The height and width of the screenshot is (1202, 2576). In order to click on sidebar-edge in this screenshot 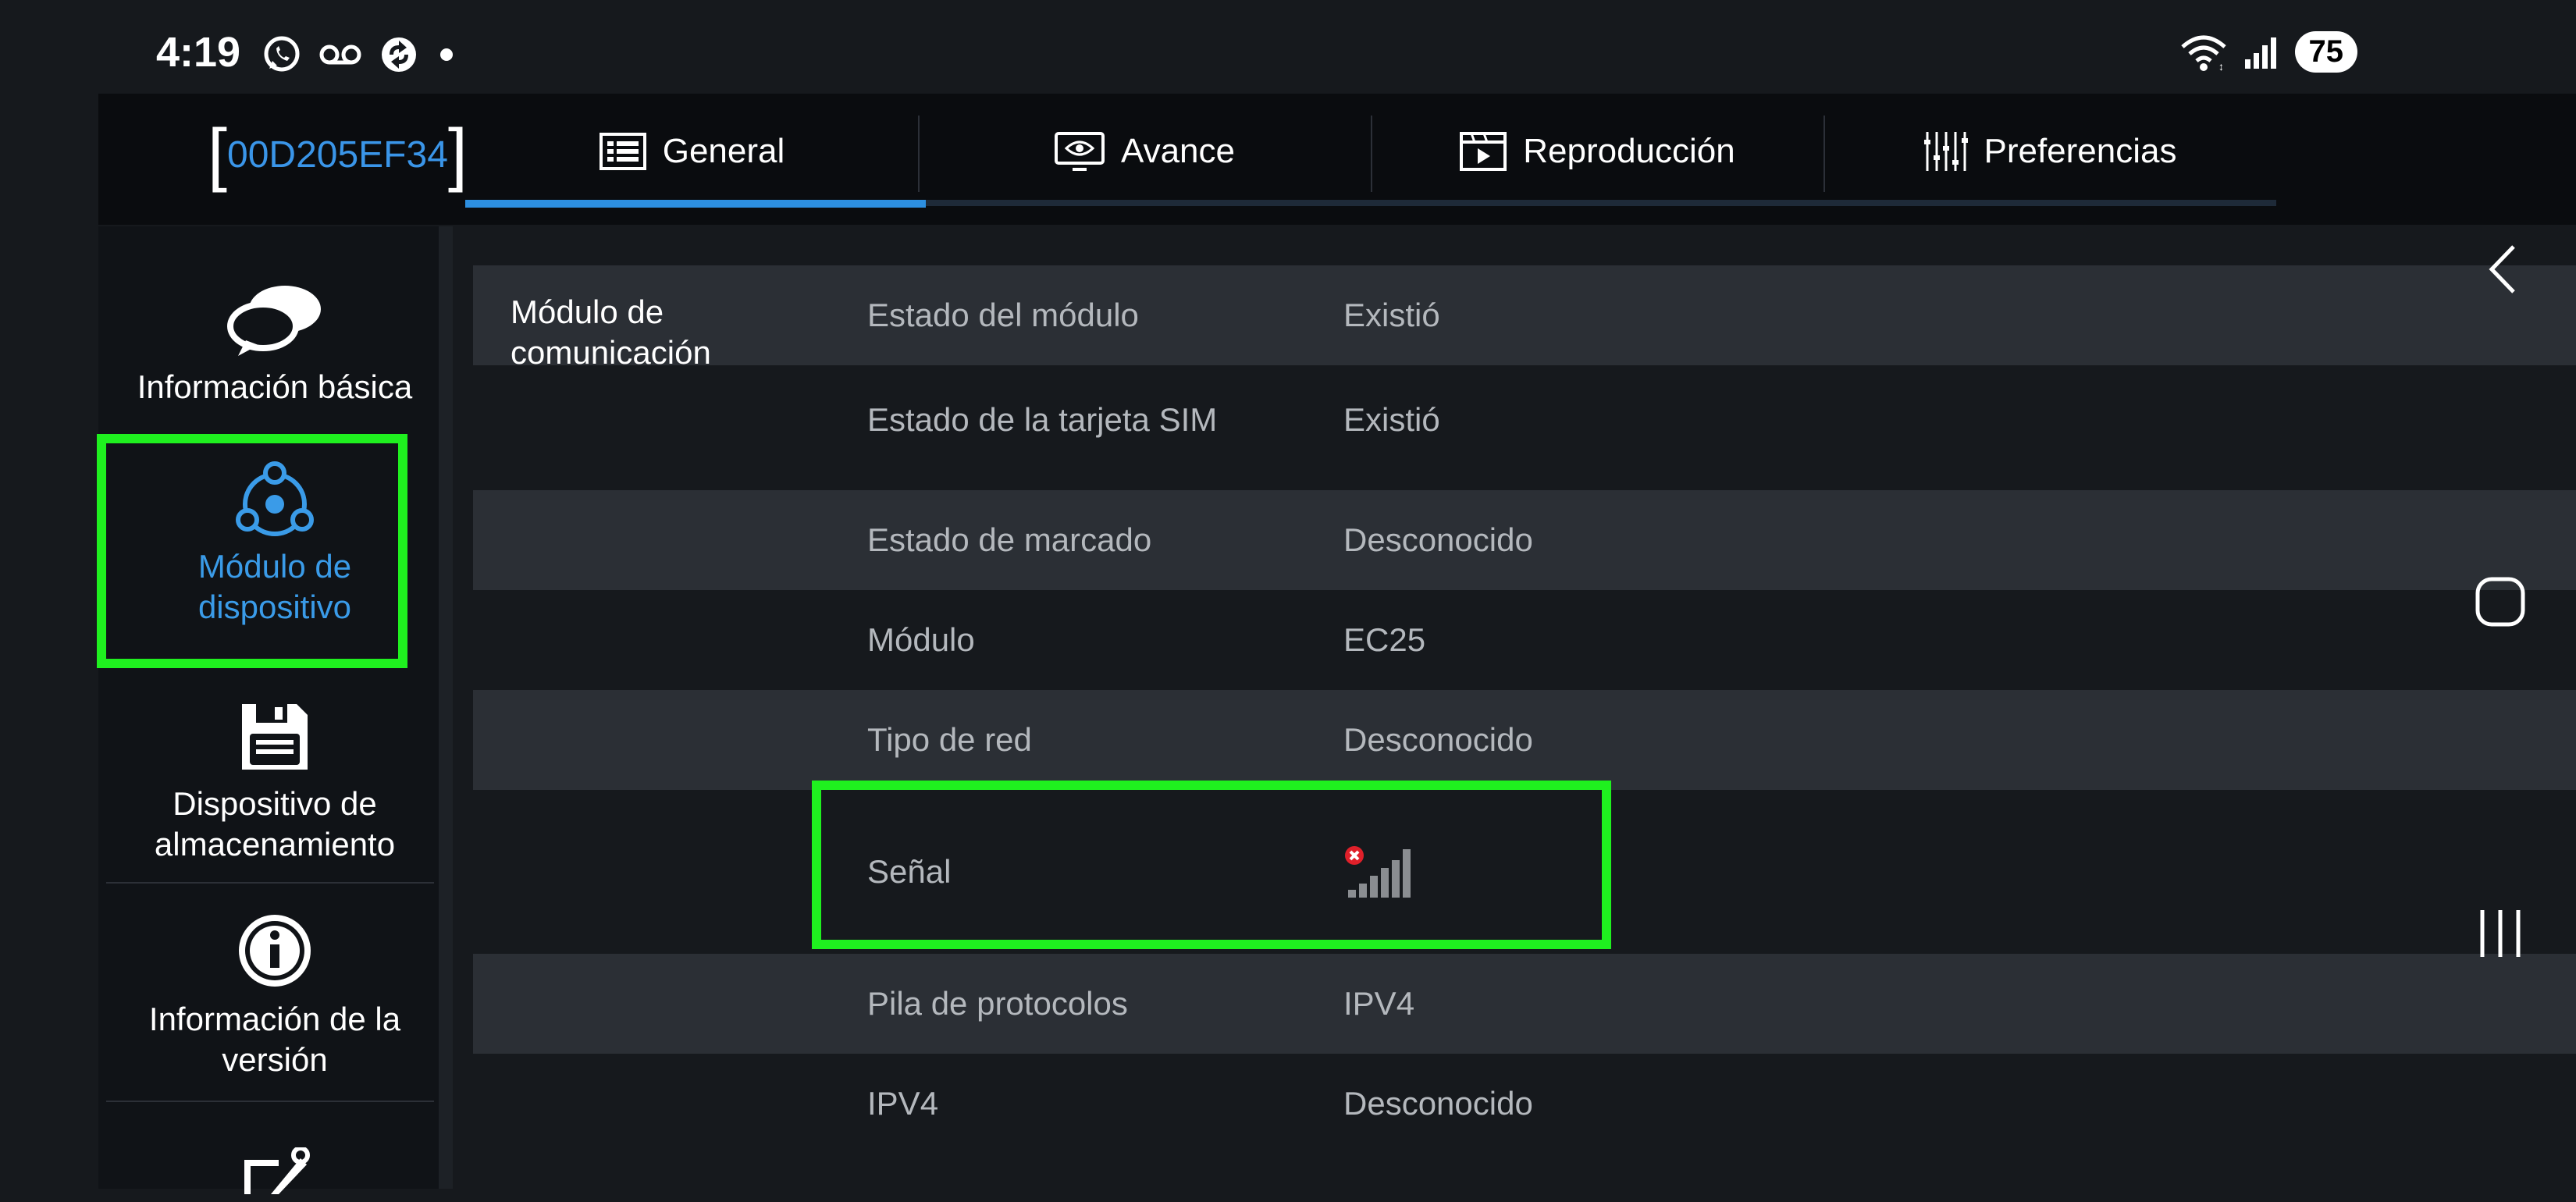, I will do `click(446, 707)`.